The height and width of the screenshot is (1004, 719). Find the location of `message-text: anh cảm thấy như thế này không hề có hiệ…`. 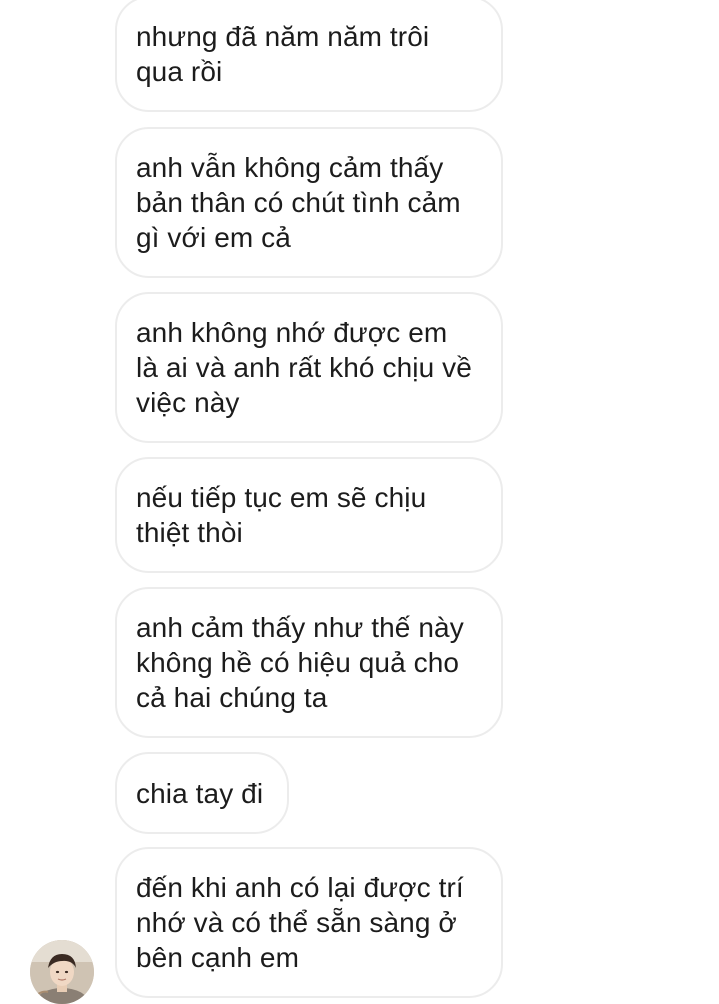

message-text: anh cảm thấy như thế này không hề có hiệ… is located at coordinates (300, 662).